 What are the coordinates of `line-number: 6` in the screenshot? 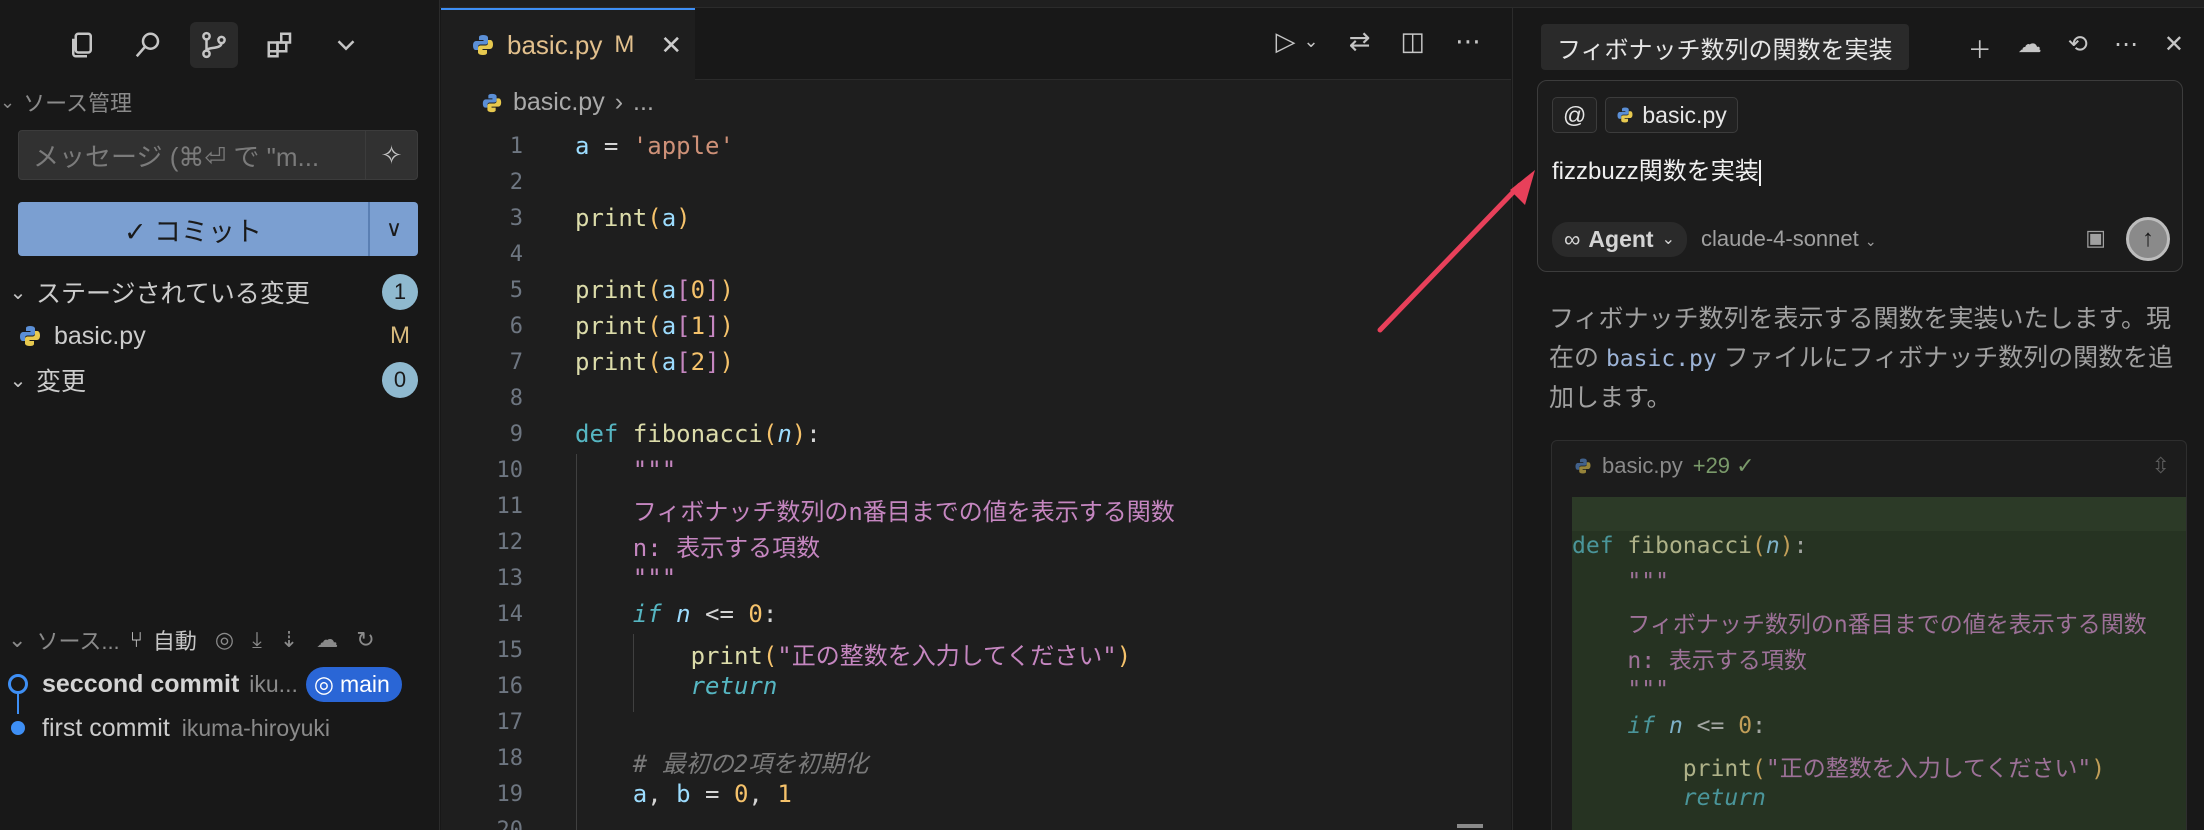 It's located at (516, 326).